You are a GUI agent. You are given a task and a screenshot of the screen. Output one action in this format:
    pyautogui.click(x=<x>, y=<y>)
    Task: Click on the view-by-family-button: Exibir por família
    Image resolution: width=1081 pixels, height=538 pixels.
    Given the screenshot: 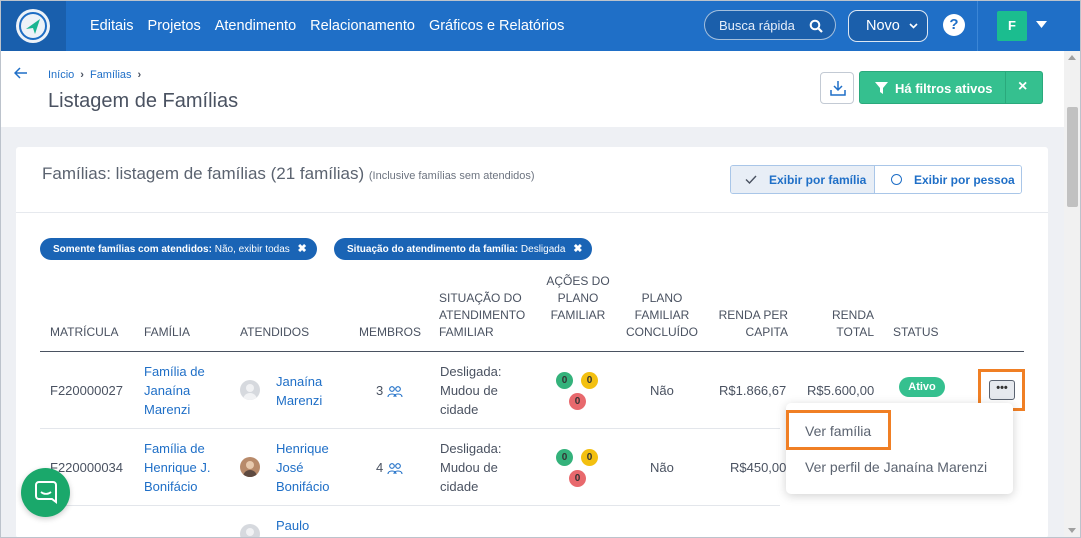 What is the action you would take?
    pyautogui.click(x=803, y=179)
    